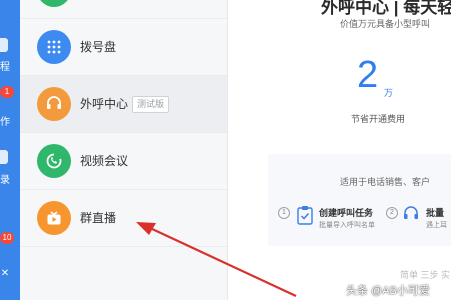 The height and width of the screenshot is (300, 451). Describe the element at coordinates (388, 291) in the screenshot. I see `watermark-text: 头条 @AB小可爱` at that location.